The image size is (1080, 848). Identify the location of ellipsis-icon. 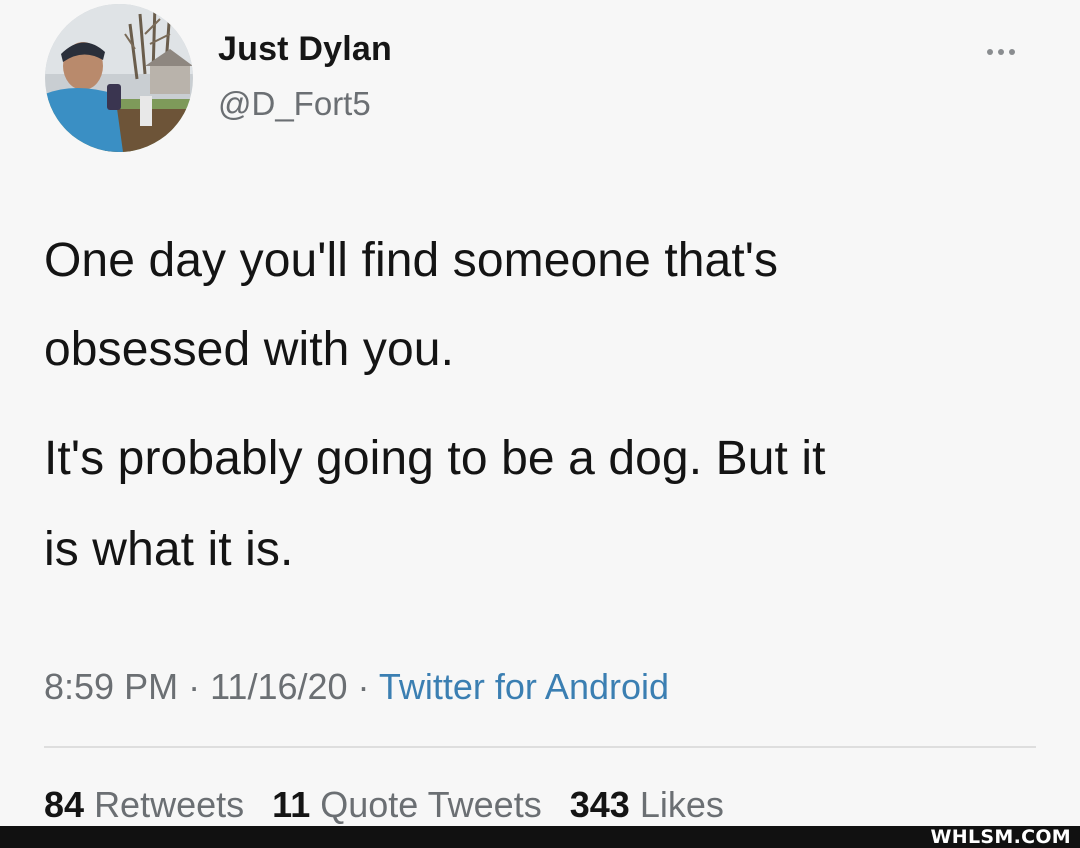
(1007, 50).